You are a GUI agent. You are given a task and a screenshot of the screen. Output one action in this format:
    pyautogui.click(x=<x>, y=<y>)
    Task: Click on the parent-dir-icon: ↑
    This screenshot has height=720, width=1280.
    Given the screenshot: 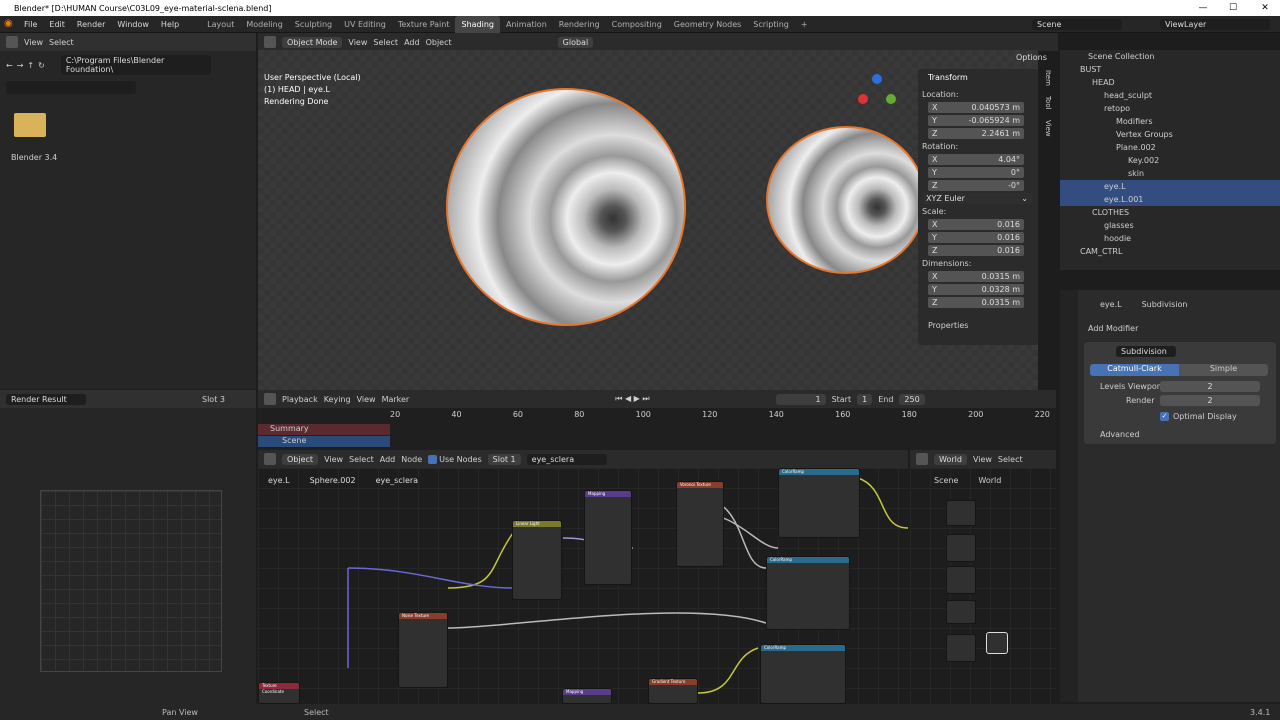 What is the action you would take?
    pyautogui.click(x=30, y=65)
    